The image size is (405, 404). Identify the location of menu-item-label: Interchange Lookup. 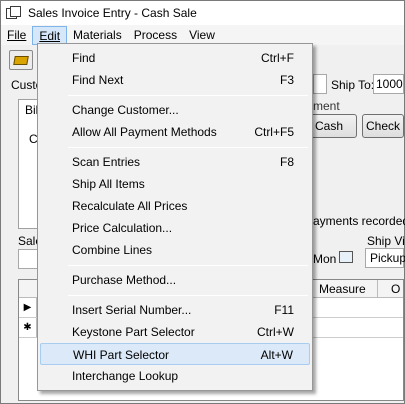
(125, 376).